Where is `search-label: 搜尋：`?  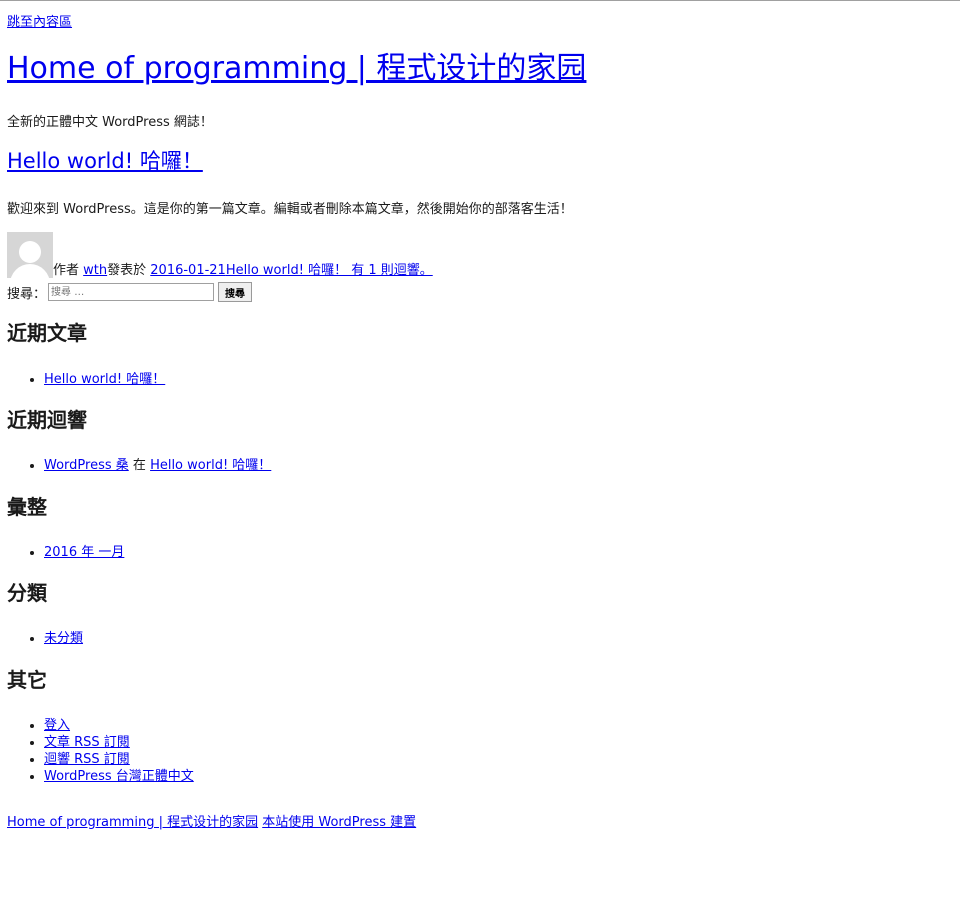
search-label: 搜尋： is located at coordinates (27, 294).